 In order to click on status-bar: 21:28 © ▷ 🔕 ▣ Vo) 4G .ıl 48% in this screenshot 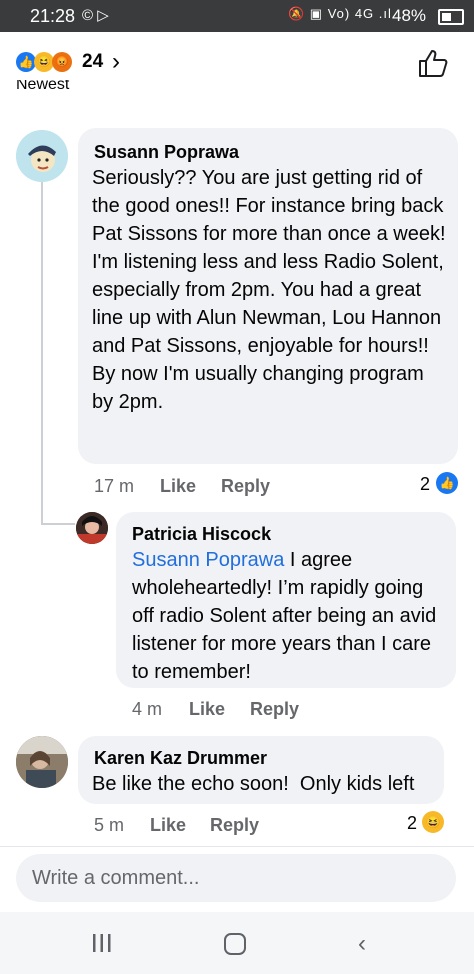, I will do `click(237, 16)`.